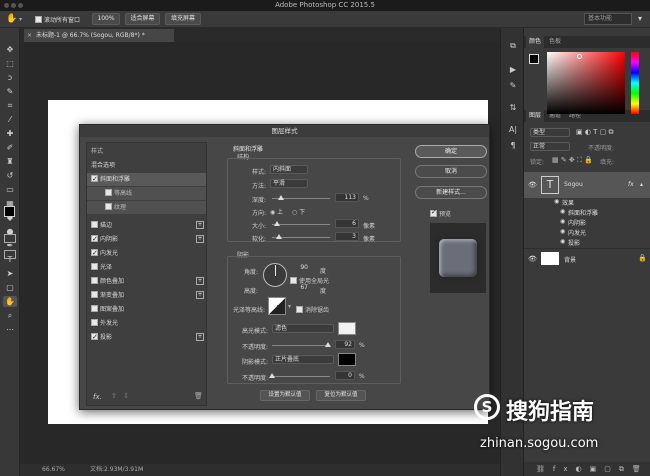 The height and width of the screenshot is (476, 650). What do you see at coordinates (586, 83) in the screenshot?
I see `color-picker-field` at bounding box center [586, 83].